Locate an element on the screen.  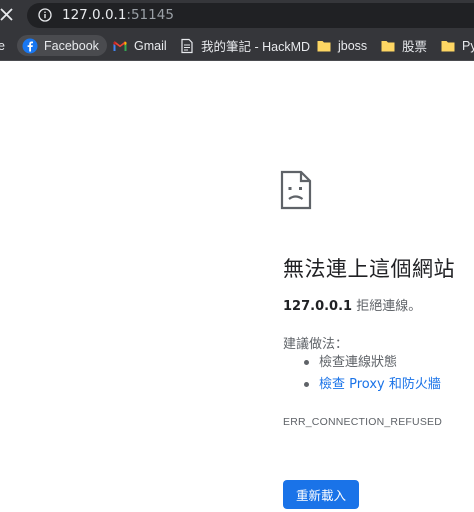
bookmark-label: 我的筆記 - HackMD is located at coordinates (256, 47).